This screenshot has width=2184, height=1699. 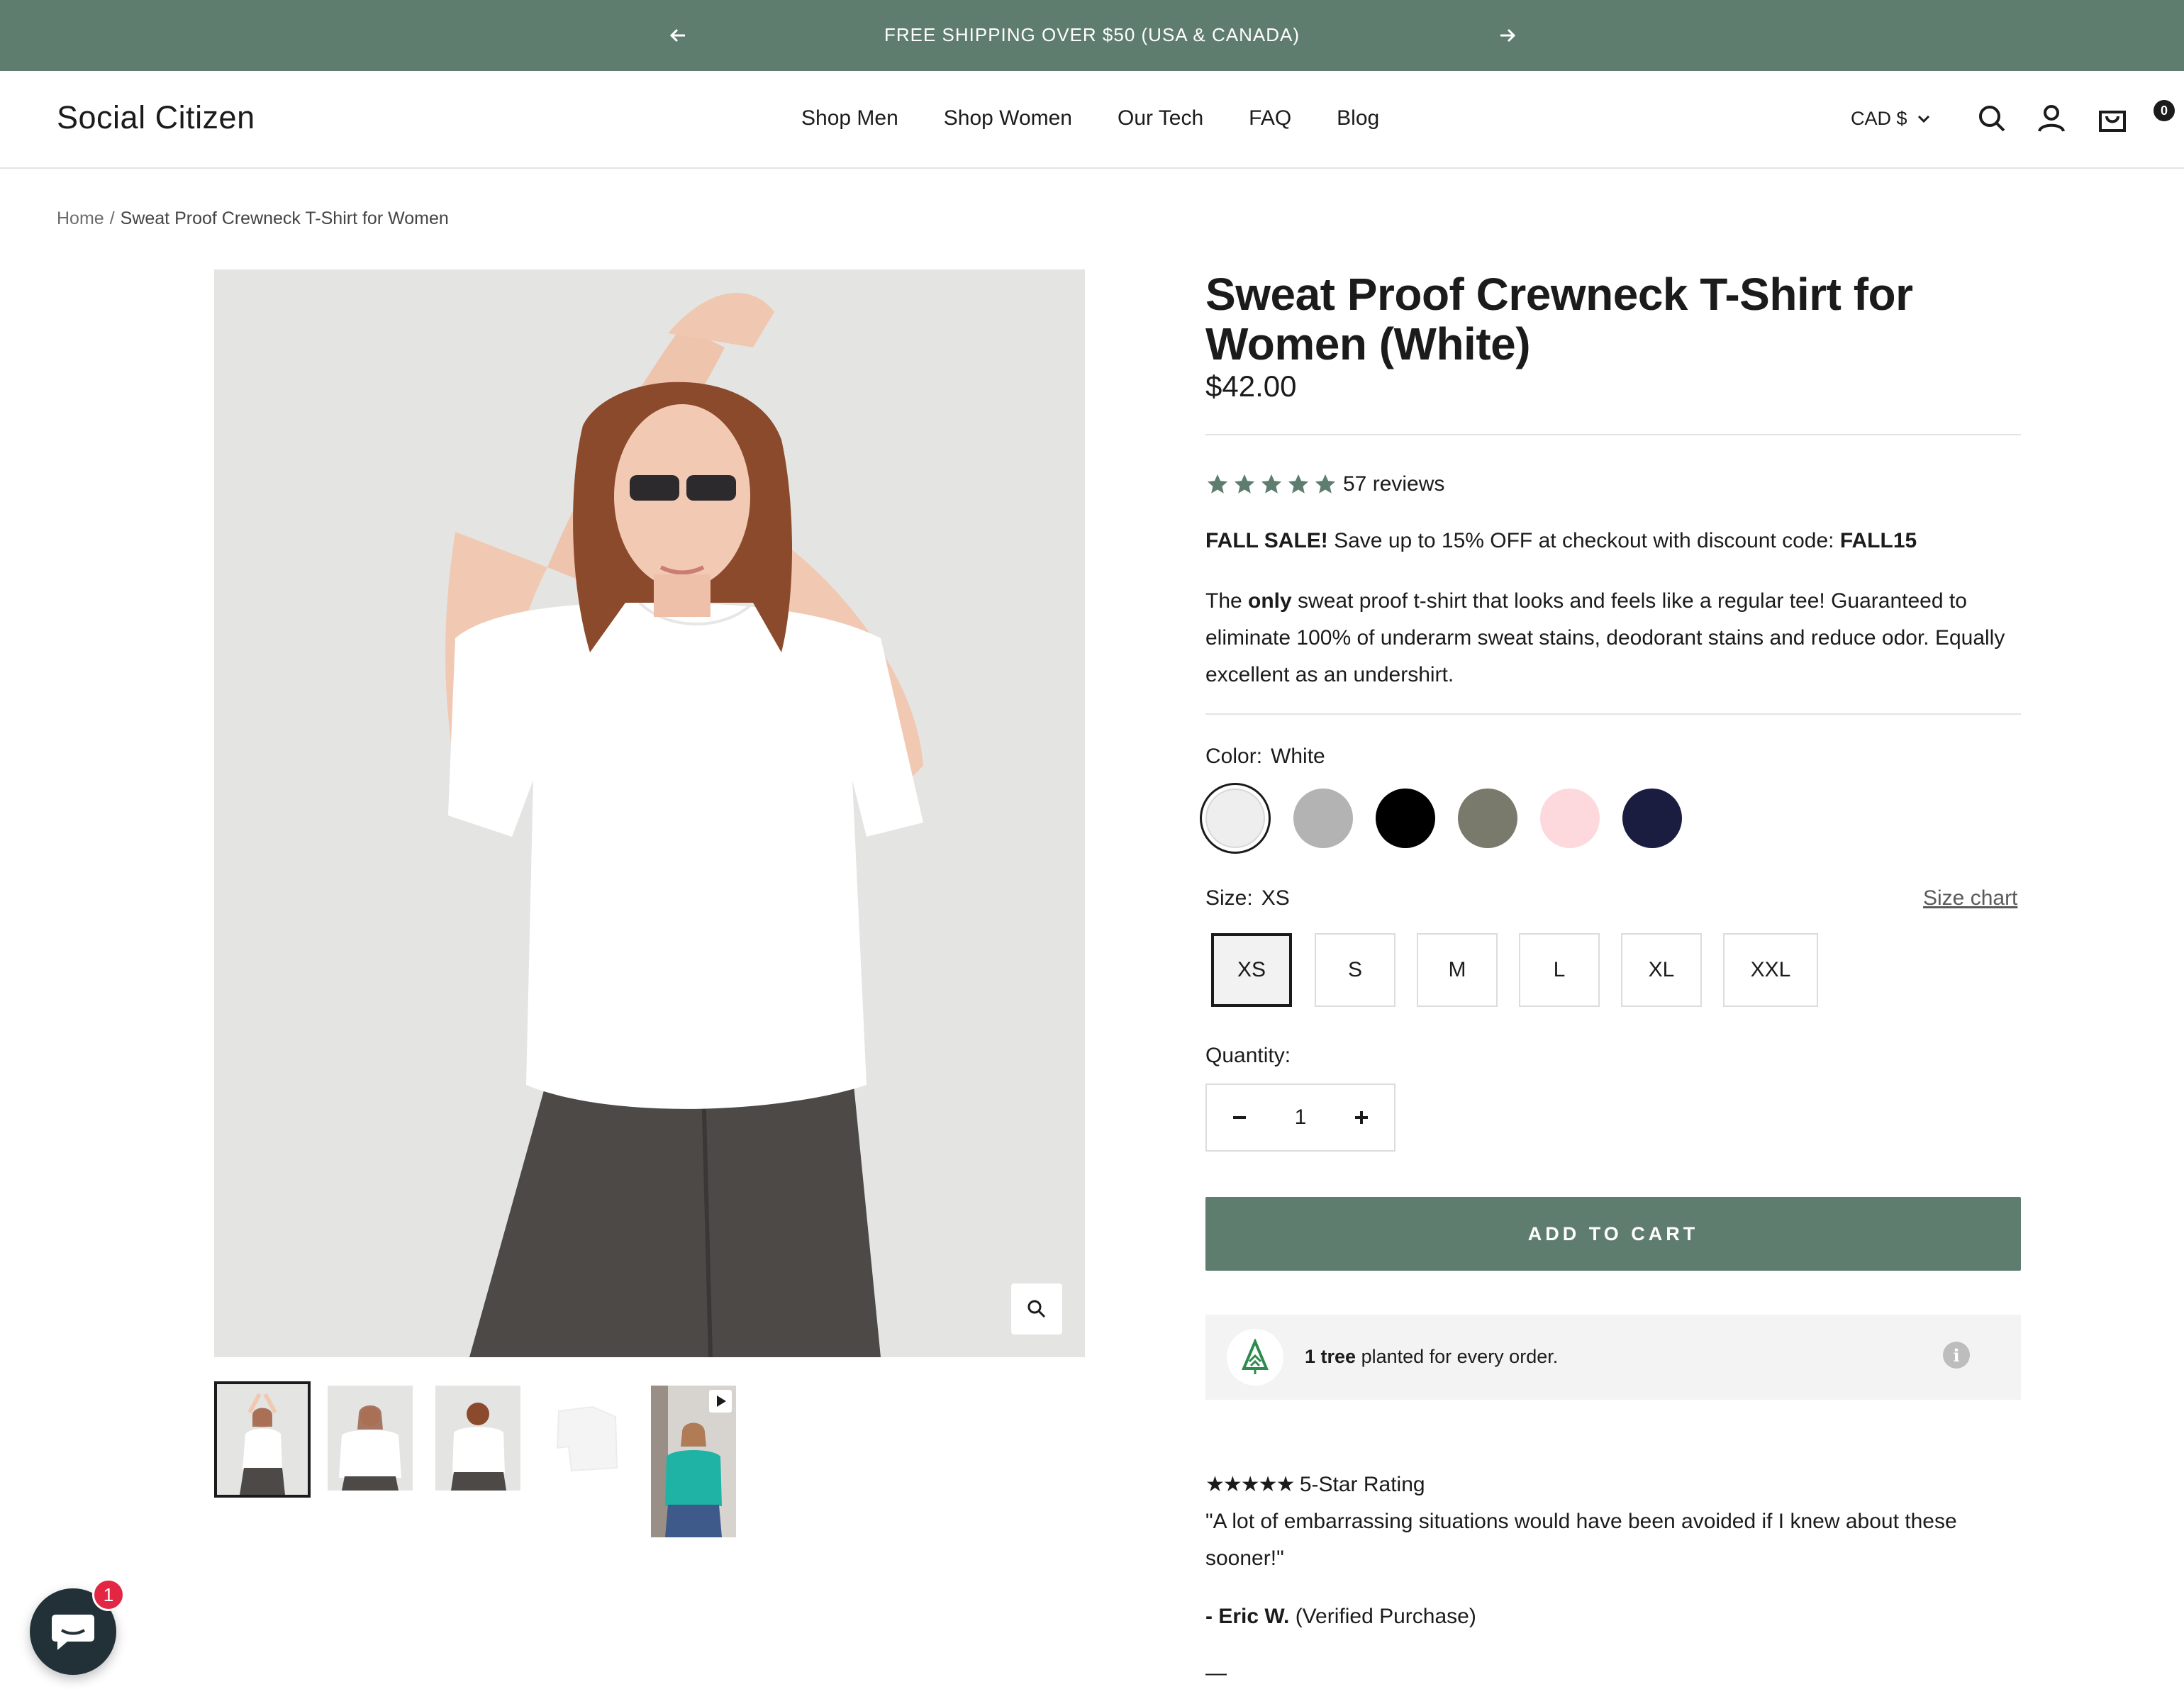 I want to click on breadcrumb-current: Sweat Proof Crewneck T-Shirt for Women, so click(x=284, y=218).